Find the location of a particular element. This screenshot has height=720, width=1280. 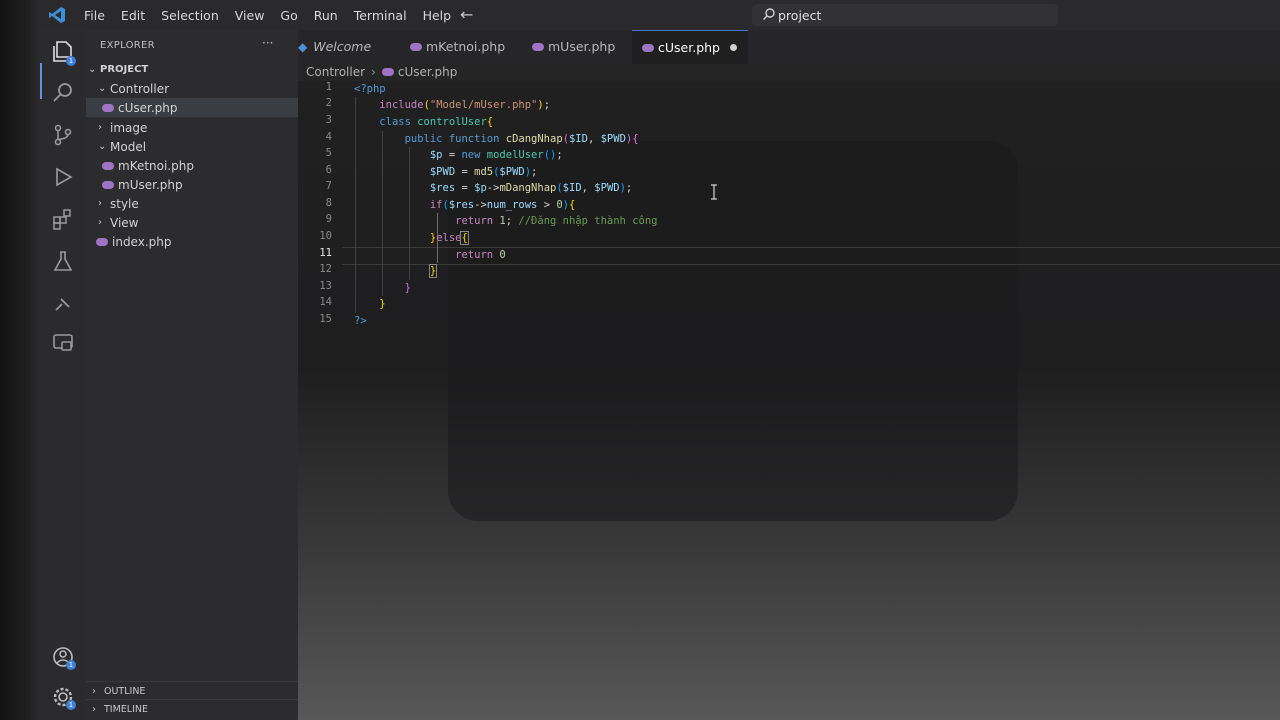

unsaved-dot-icon is located at coordinates (733, 47).